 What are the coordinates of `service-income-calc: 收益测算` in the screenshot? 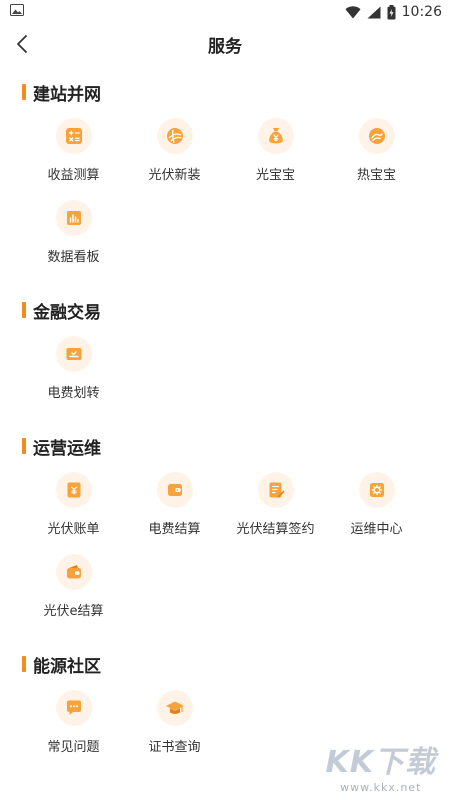 It's located at (73, 158).